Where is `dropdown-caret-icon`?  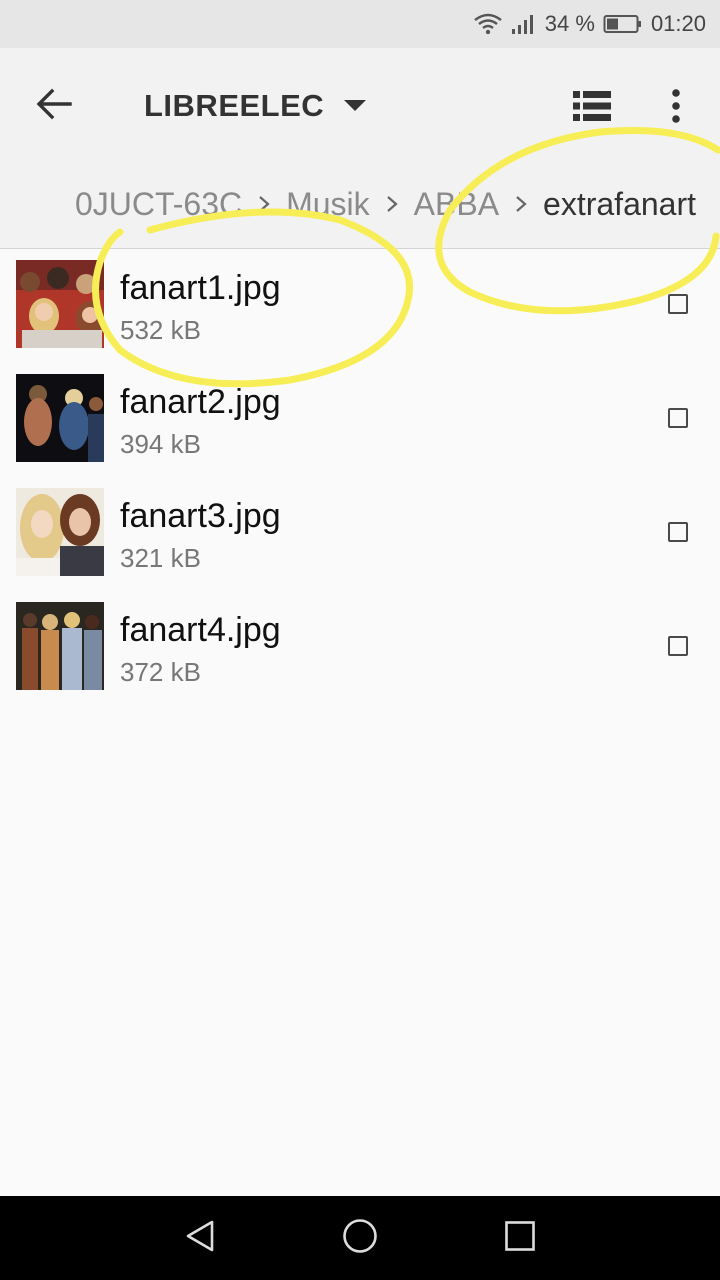 dropdown-caret-icon is located at coordinates (355, 106).